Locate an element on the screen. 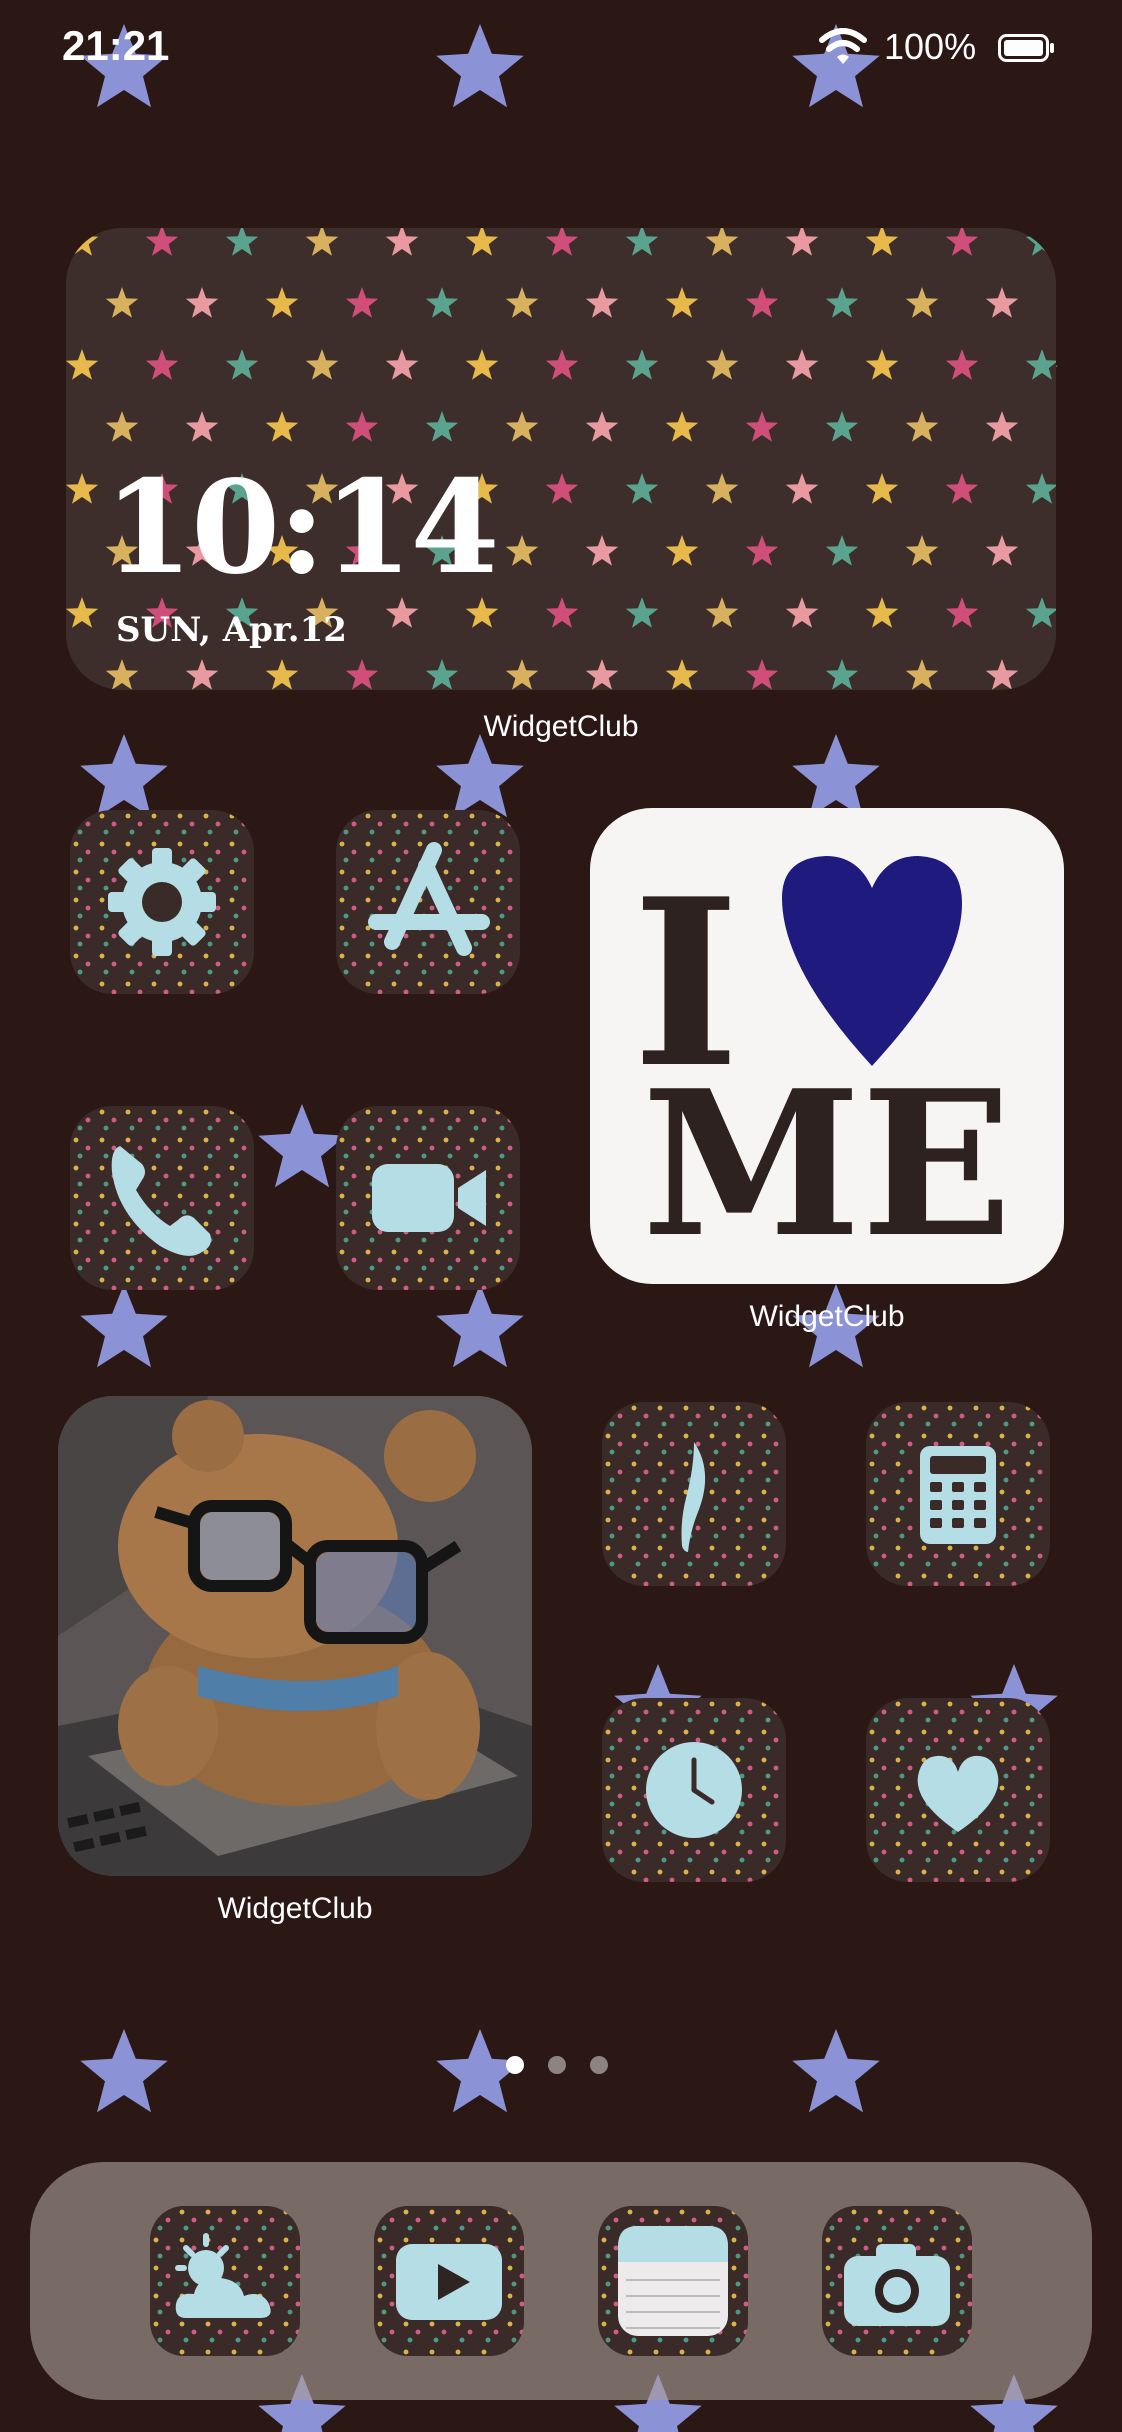 This screenshot has width=1122, height=2432. feather-icon is located at coordinates (693, 1497).